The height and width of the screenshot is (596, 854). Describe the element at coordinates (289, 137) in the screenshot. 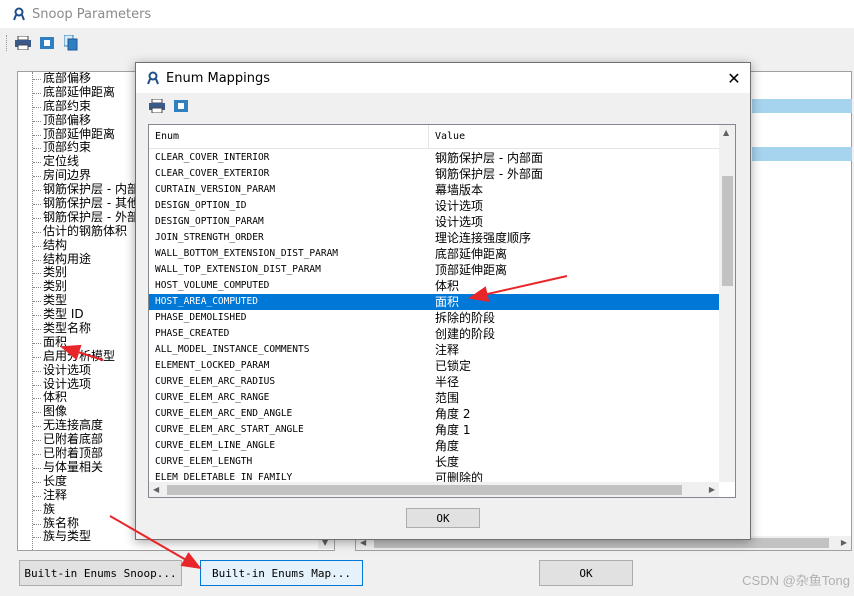

I see `column-header-enum: Enum` at that location.